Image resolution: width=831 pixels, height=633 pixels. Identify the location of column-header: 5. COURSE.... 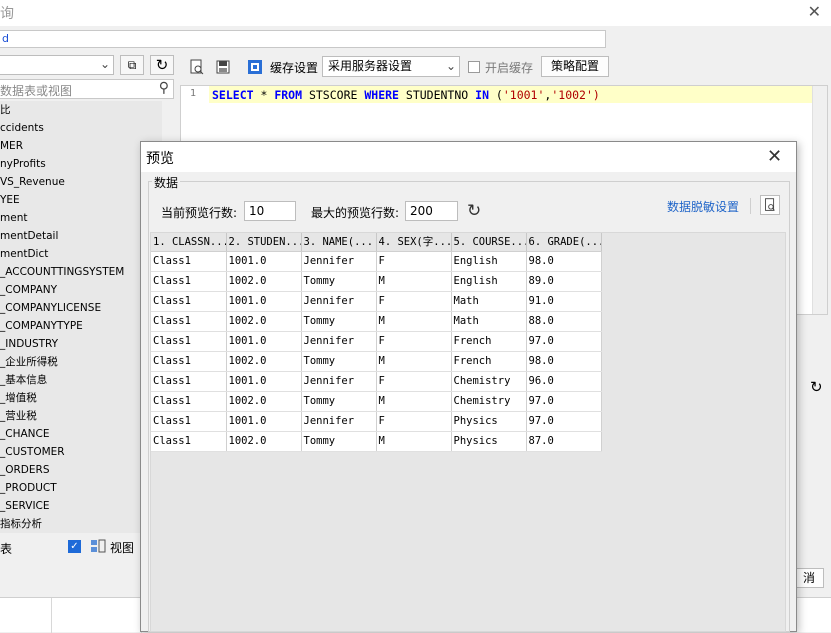
(489, 242).